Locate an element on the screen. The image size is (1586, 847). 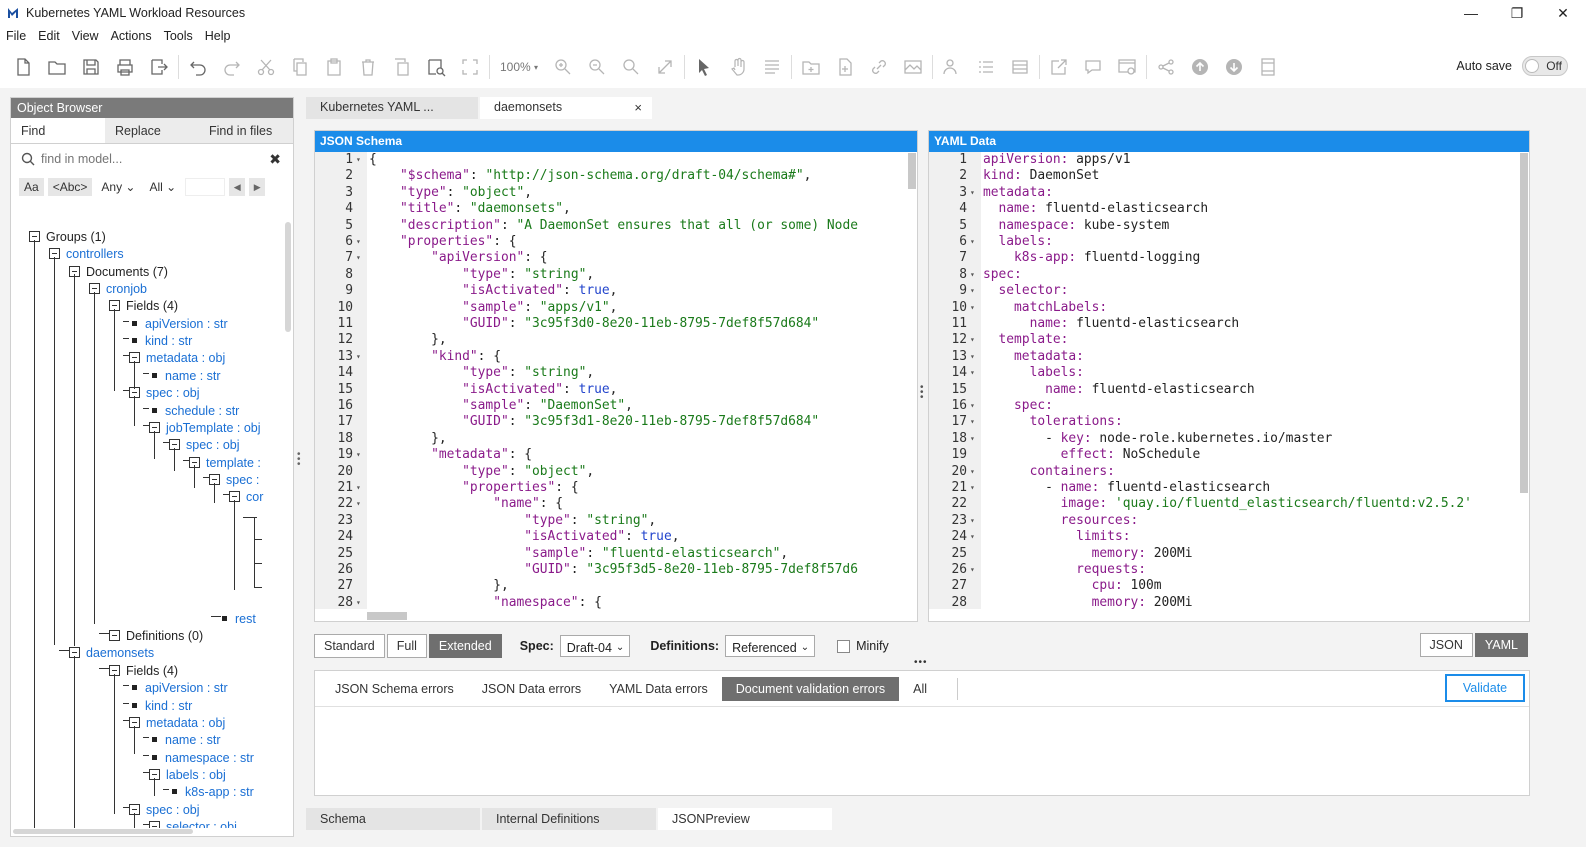
tab-json-schema-errors: JSON Schema errors is located at coordinates (394, 689).